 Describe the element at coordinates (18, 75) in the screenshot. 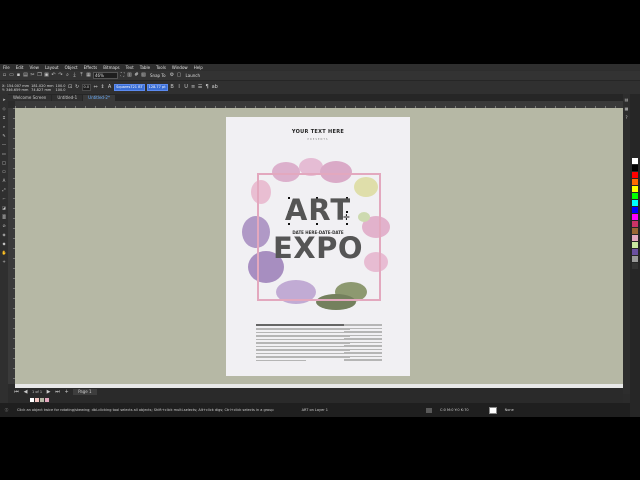

I see `save-icon: ▪` at that location.